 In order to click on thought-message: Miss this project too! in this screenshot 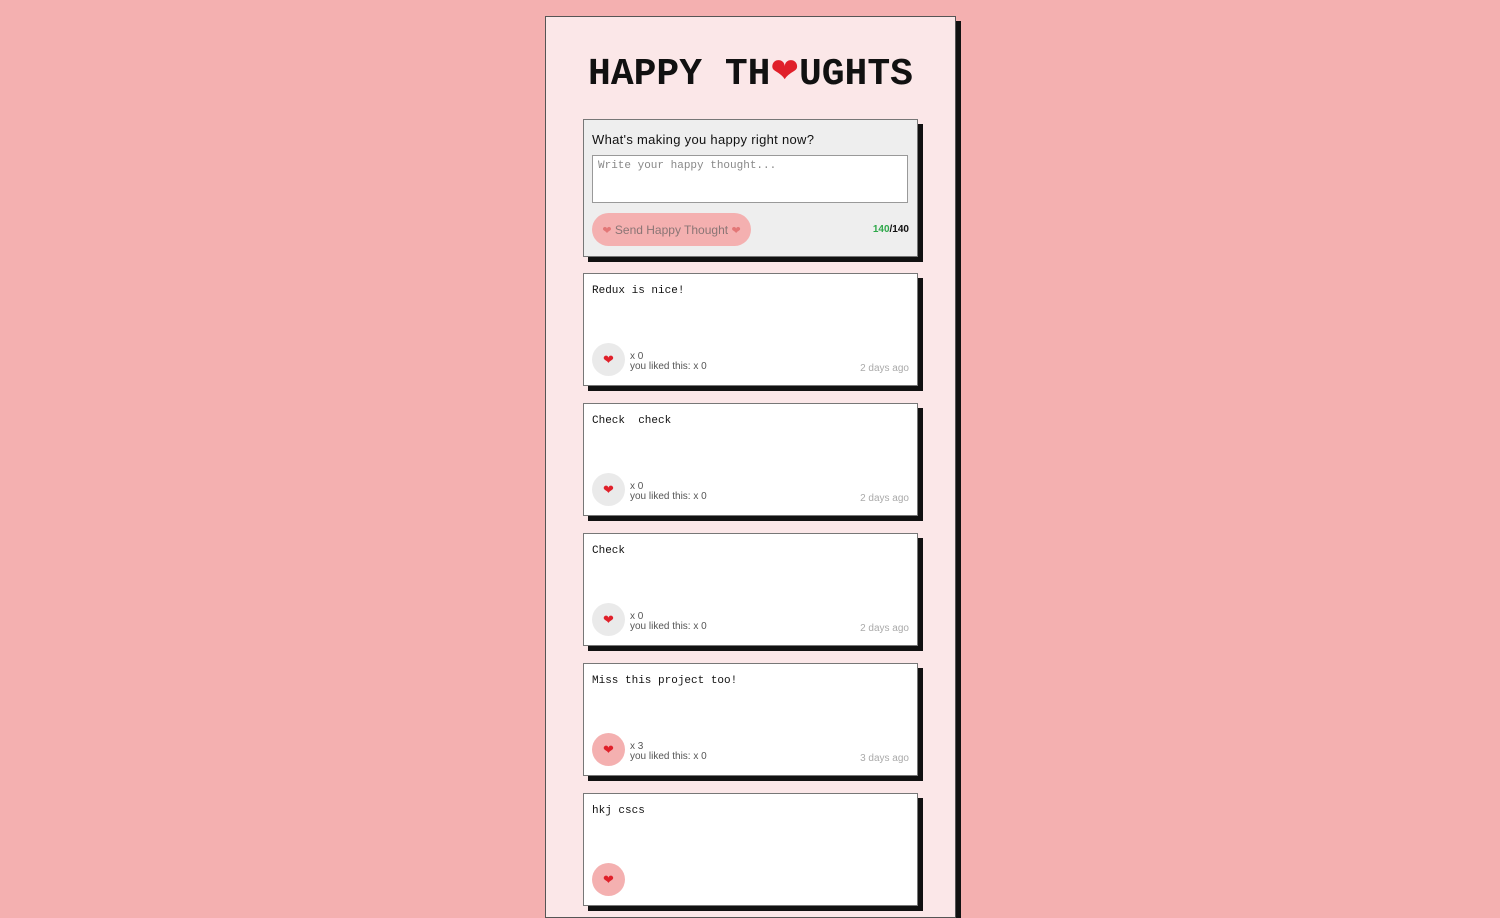, I will do `click(665, 681)`.